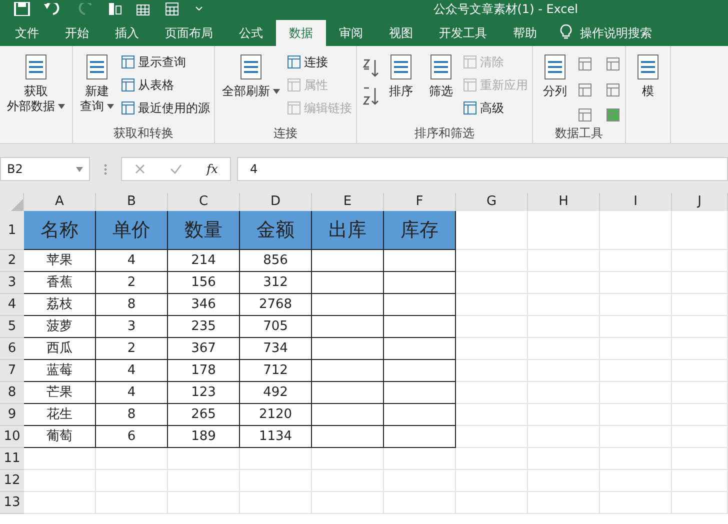 The height and width of the screenshot is (524, 728). I want to click on column-header: C, so click(204, 202).